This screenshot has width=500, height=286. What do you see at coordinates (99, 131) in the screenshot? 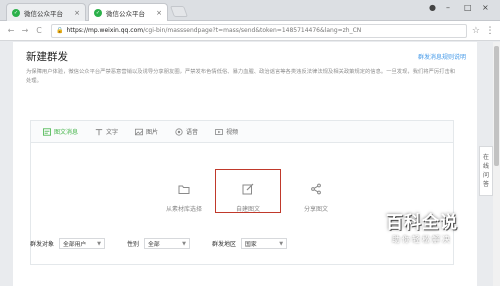
I see `text-icon` at bounding box center [99, 131].